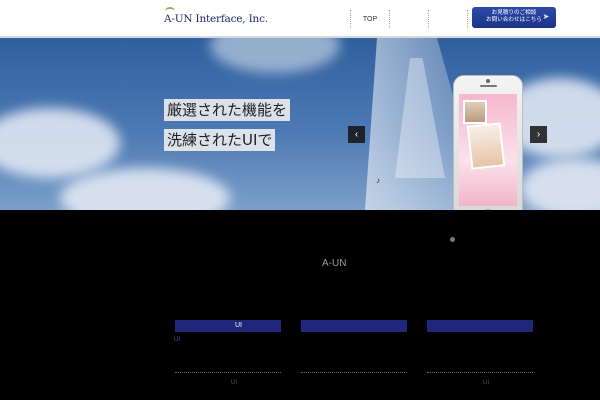 This screenshot has width=600, height=400. I want to click on main-nav: TOP, so click(409, 19).